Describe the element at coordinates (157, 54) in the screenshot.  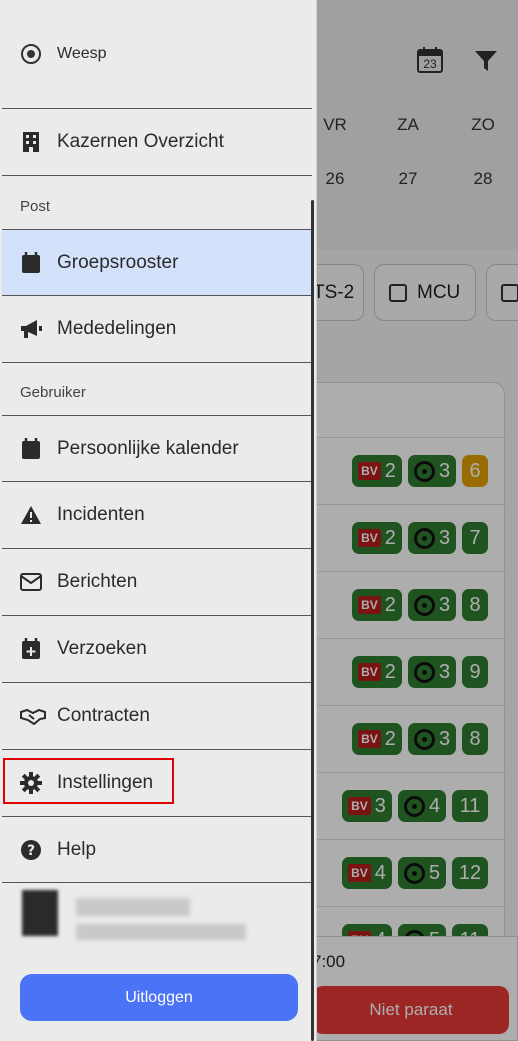
I see `location-selector: Weesp` at that location.